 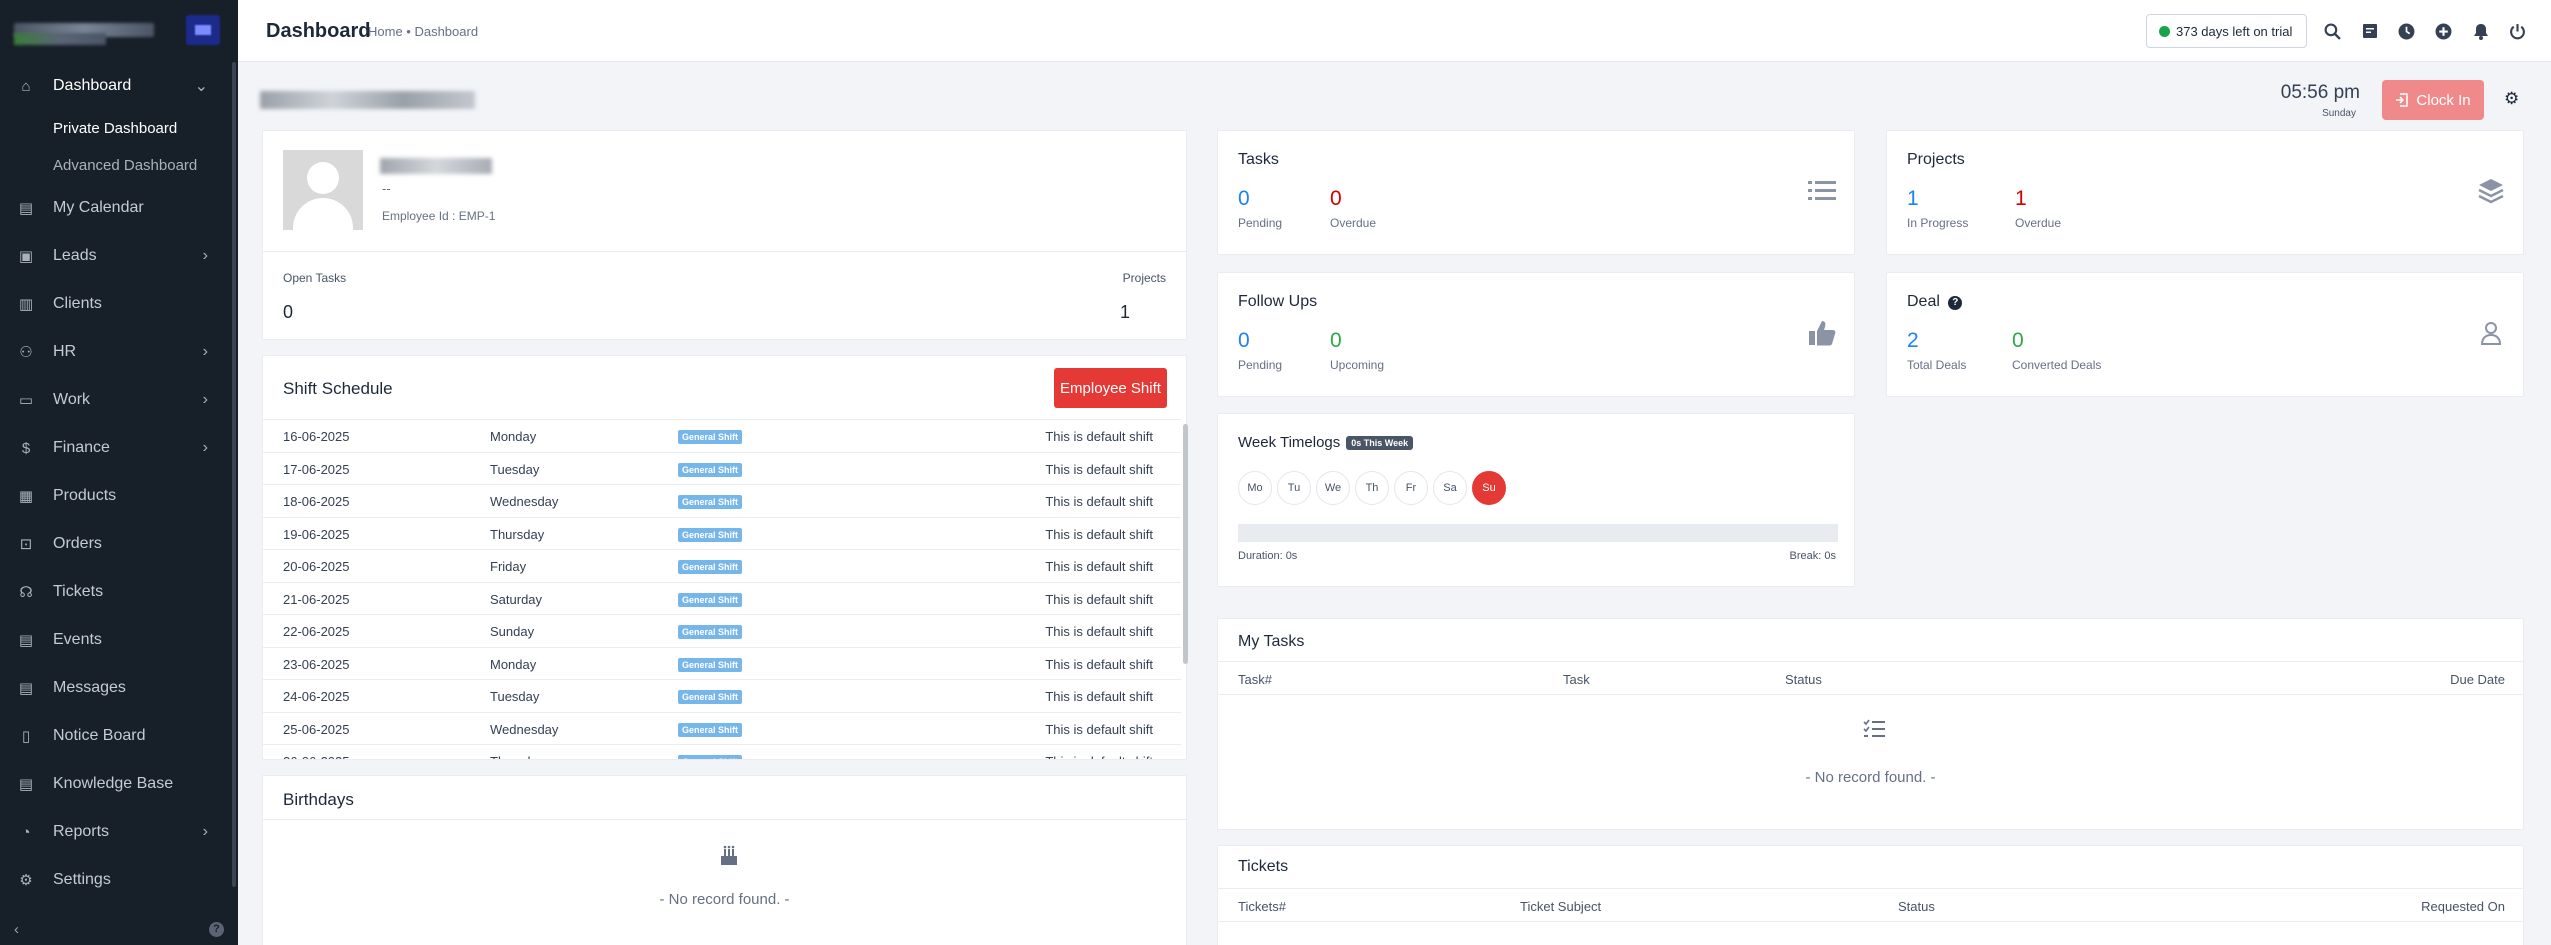 What do you see at coordinates (1110, 388) in the screenshot?
I see `employee-shift-button: Employee Shift` at bounding box center [1110, 388].